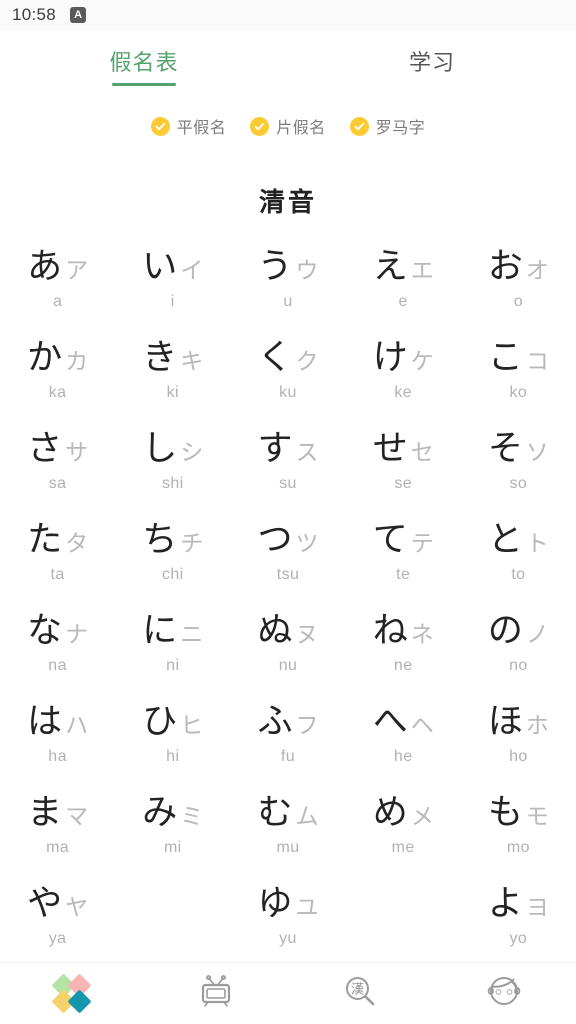  What do you see at coordinates (403, 916) in the screenshot?
I see `kana-cell-empty` at bounding box center [403, 916].